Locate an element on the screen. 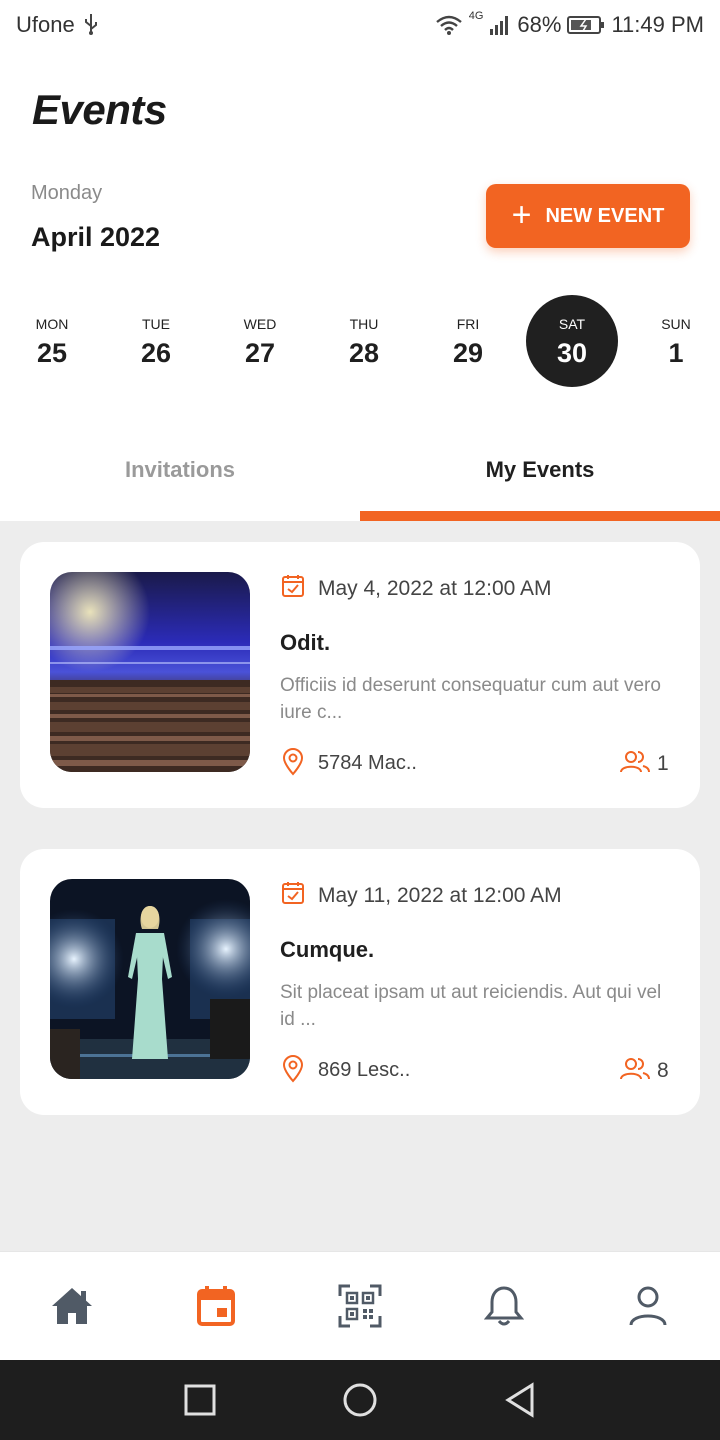 This screenshot has height=1440, width=720. system-navigation-bar is located at coordinates (360, 1400).